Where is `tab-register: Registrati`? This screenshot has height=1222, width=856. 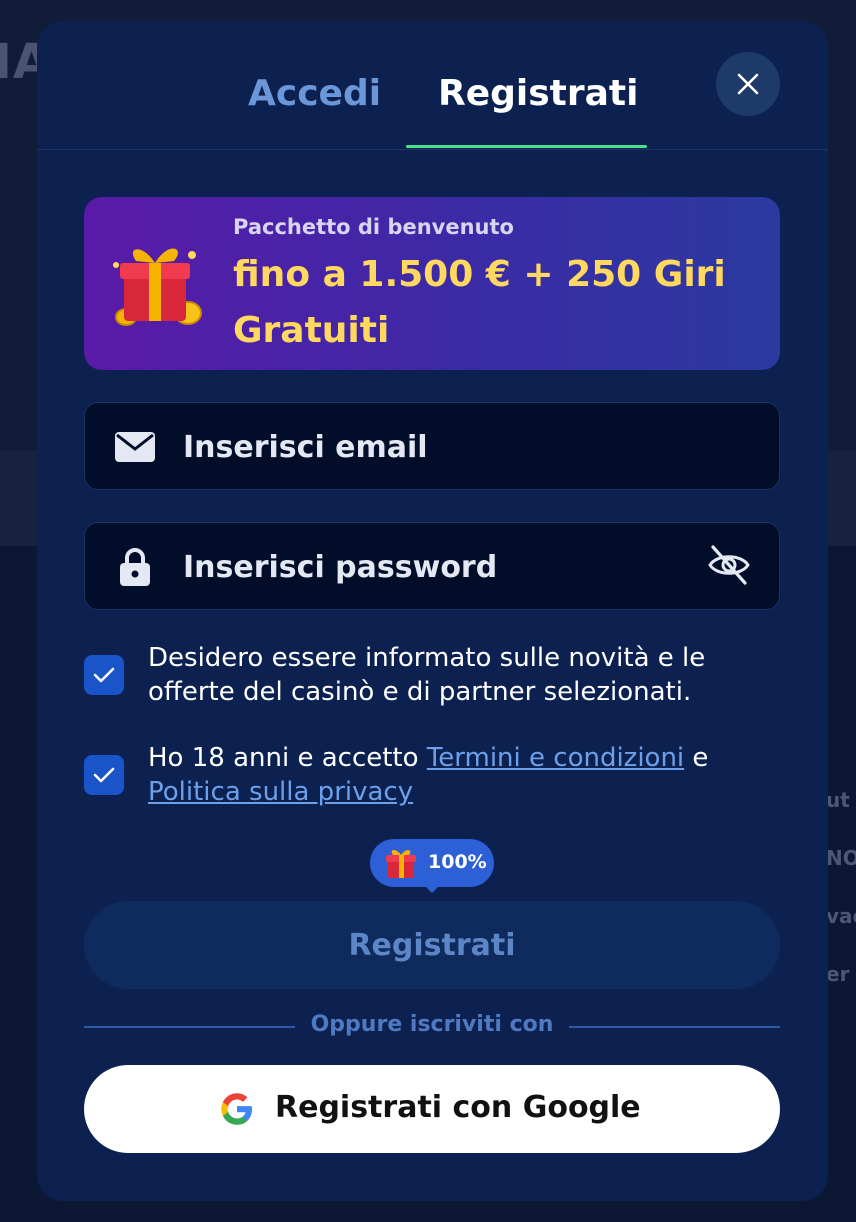
tab-register: Registrati is located at coordinates (538, 93).